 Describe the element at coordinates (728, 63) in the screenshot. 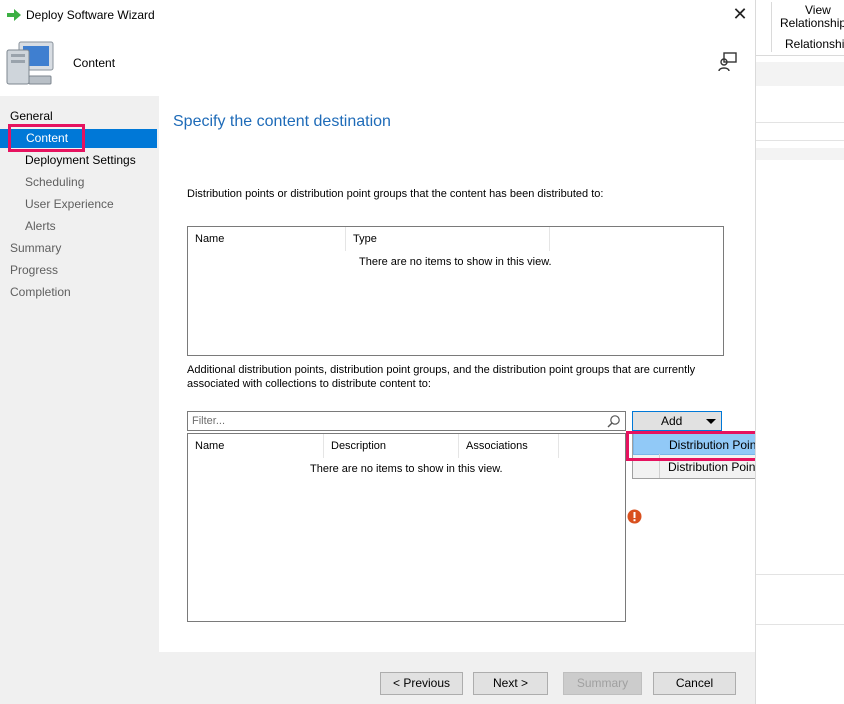

I see `feedback-icon` at that location.